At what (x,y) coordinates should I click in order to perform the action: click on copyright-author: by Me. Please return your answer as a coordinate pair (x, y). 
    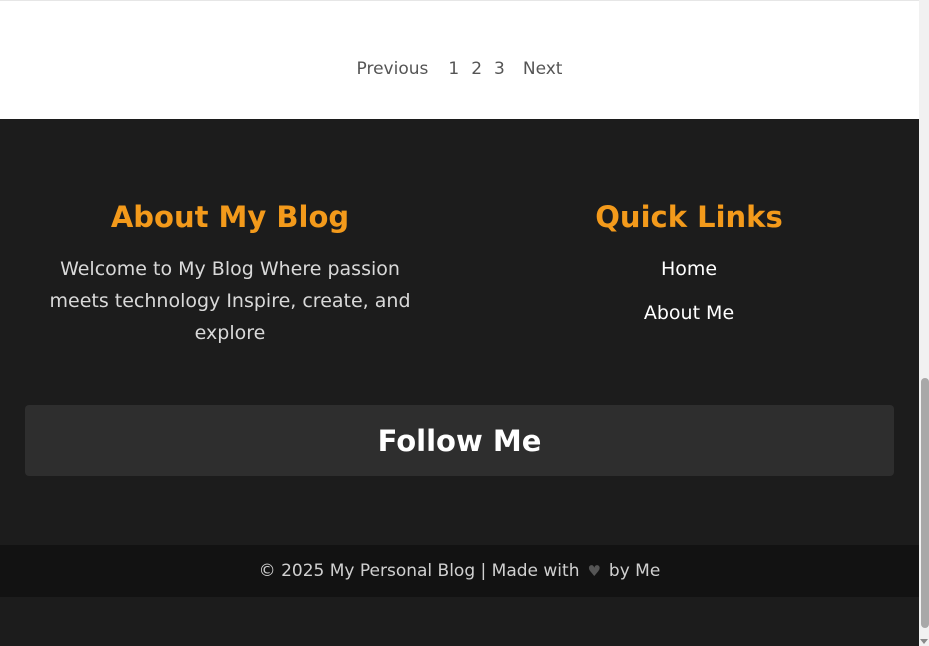
    Looking at the image, I should click on (634, 571).